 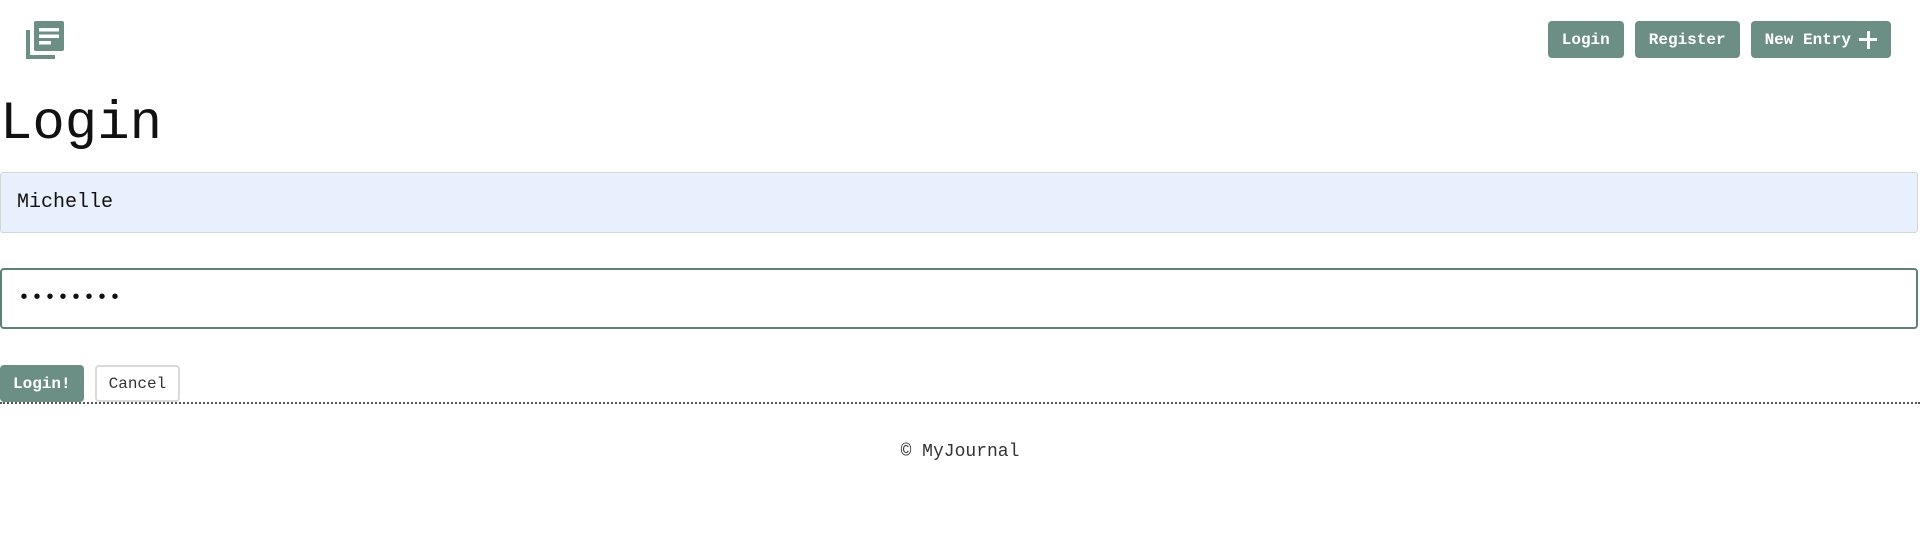 I want to click on nav-login-button: Login, so click(x=1585, y=39).